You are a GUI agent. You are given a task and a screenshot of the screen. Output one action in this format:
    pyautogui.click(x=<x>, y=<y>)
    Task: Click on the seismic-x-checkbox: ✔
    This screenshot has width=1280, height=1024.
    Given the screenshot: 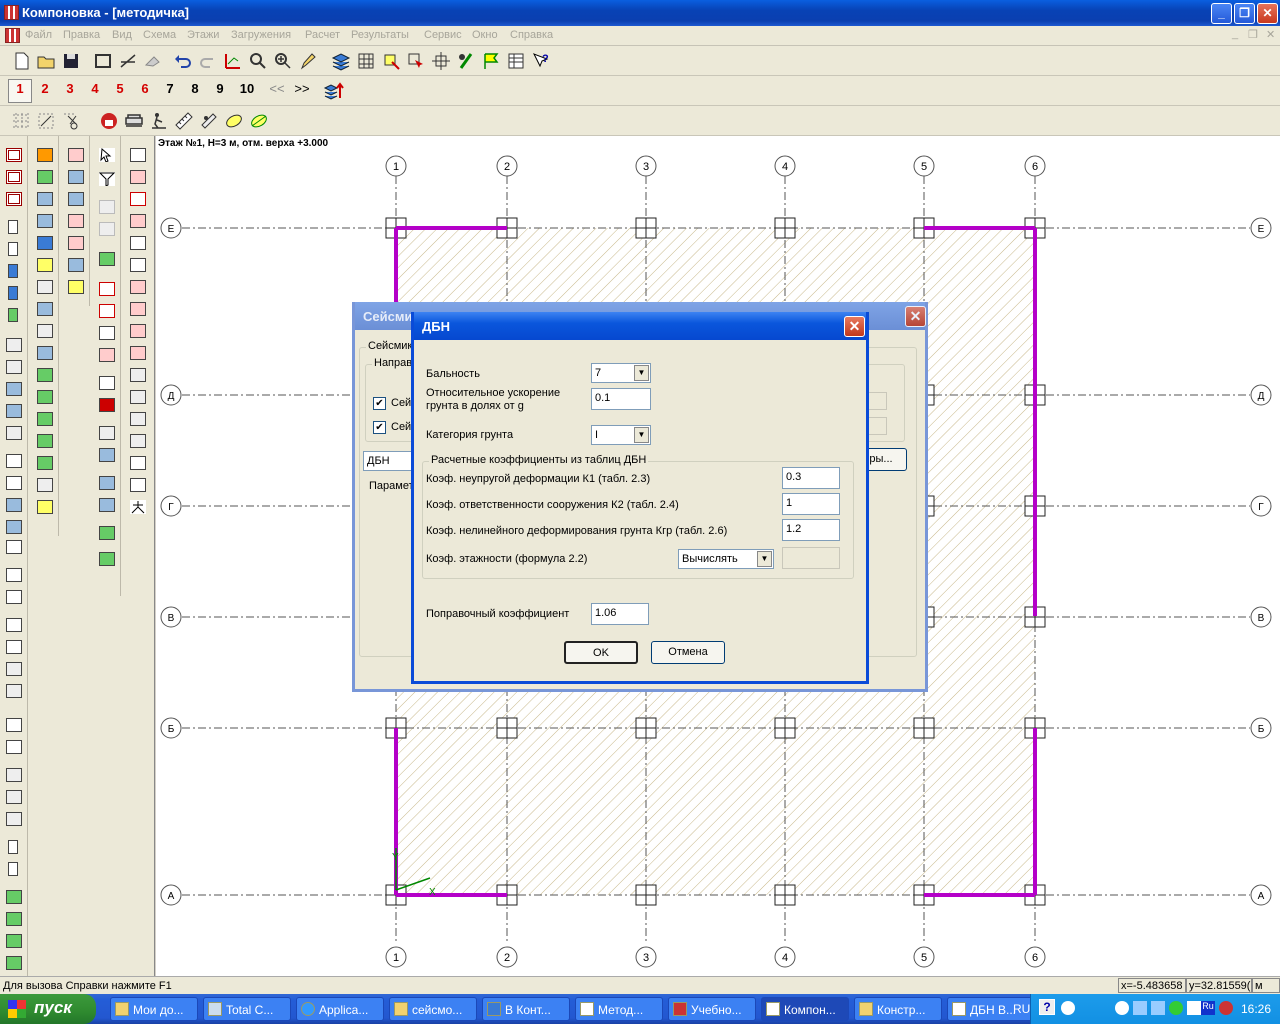 What is the action you would take?
    pyautogui.click(x=379, y=403)
    